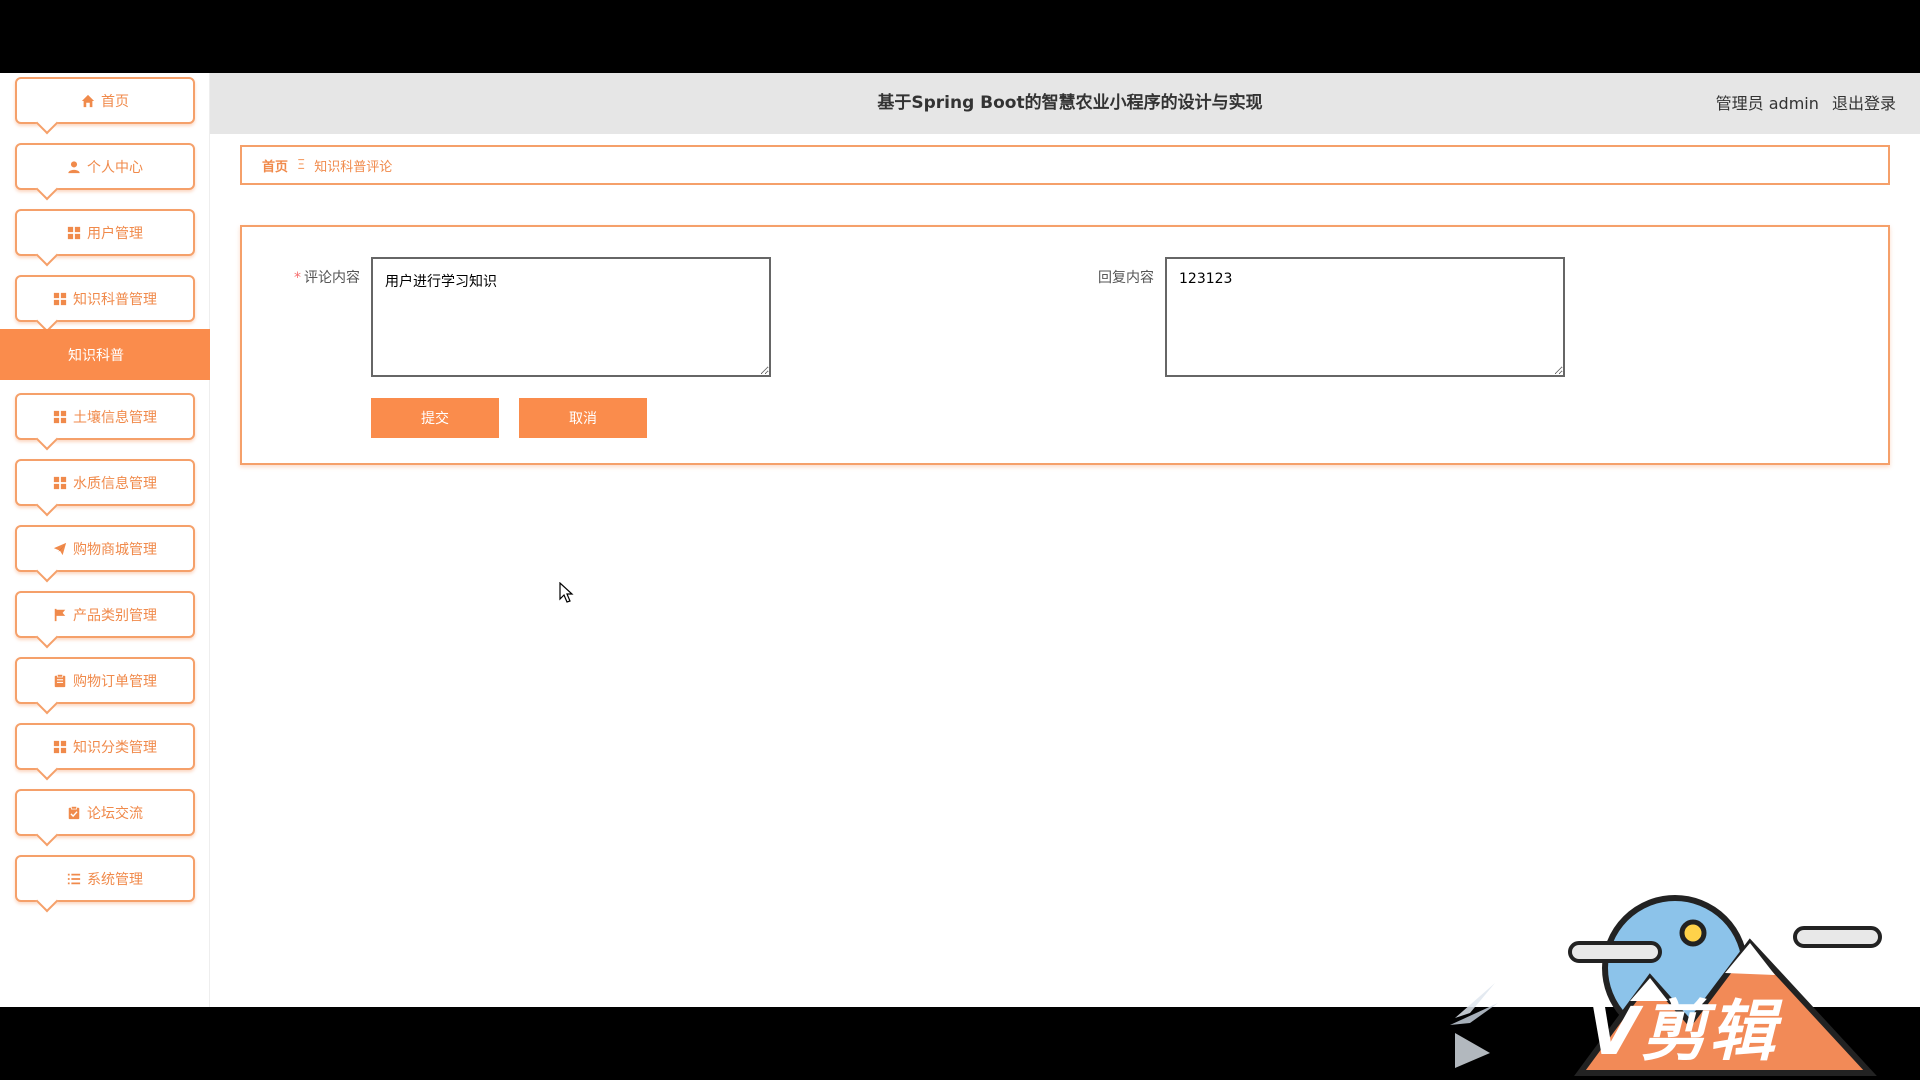  Describe the element at coordinates (115, 167) in the screenshot. I see `sidebar-item-label: 个人中心` at that location.